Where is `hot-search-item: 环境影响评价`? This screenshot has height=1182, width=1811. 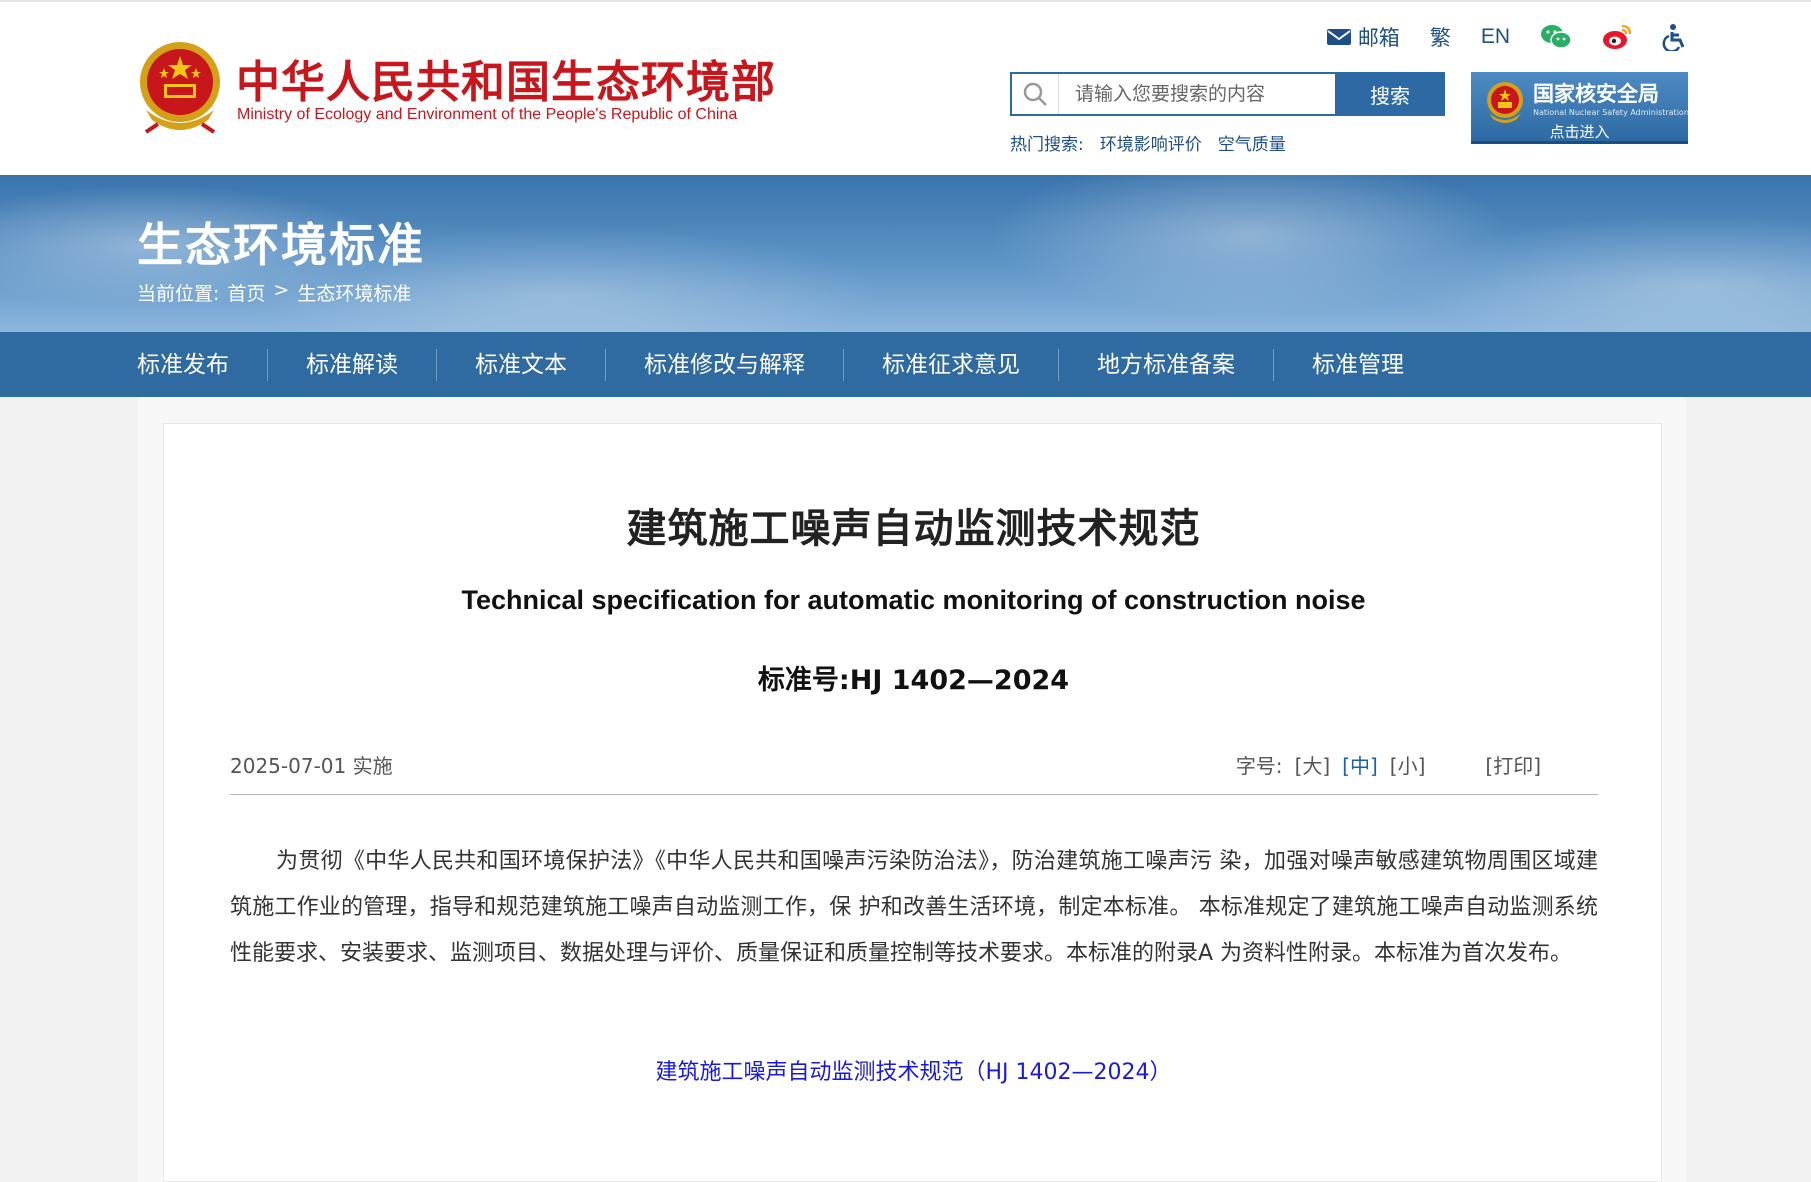
hot-search-item: 环境影响评价 is located at coordinates (1151, 142).